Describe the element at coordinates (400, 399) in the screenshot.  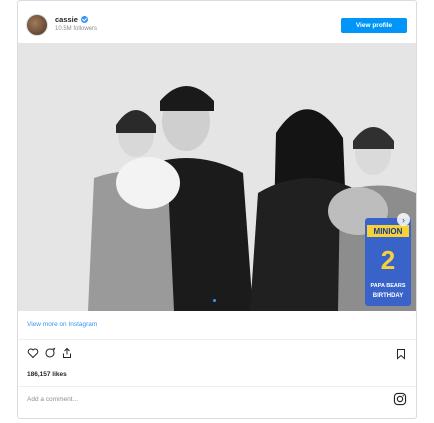
I see `instagram-icon` at that location.